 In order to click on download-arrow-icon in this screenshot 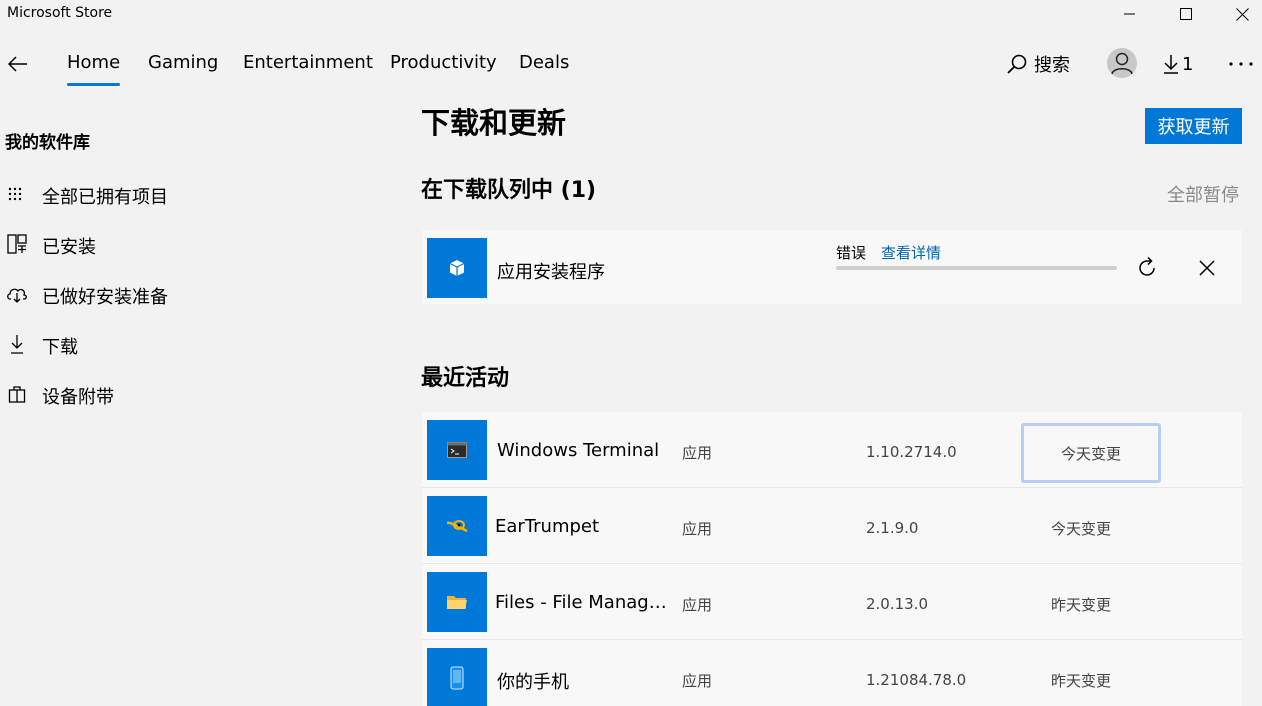, I will do `click(1171, 64)`.